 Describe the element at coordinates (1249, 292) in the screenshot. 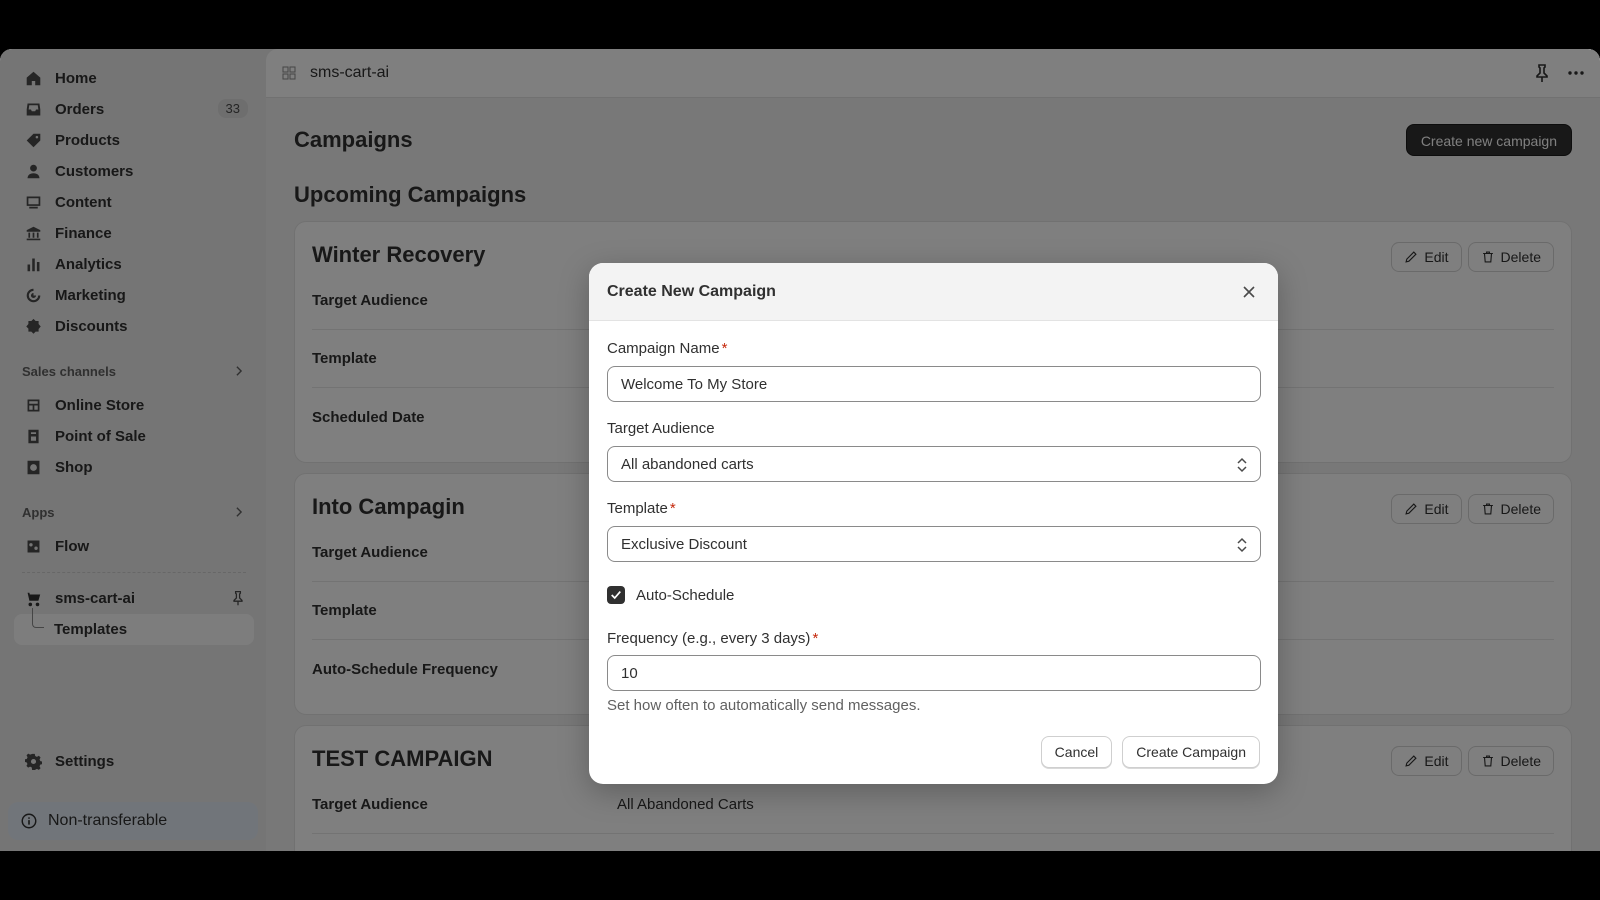

I see `close-icon` at that location.